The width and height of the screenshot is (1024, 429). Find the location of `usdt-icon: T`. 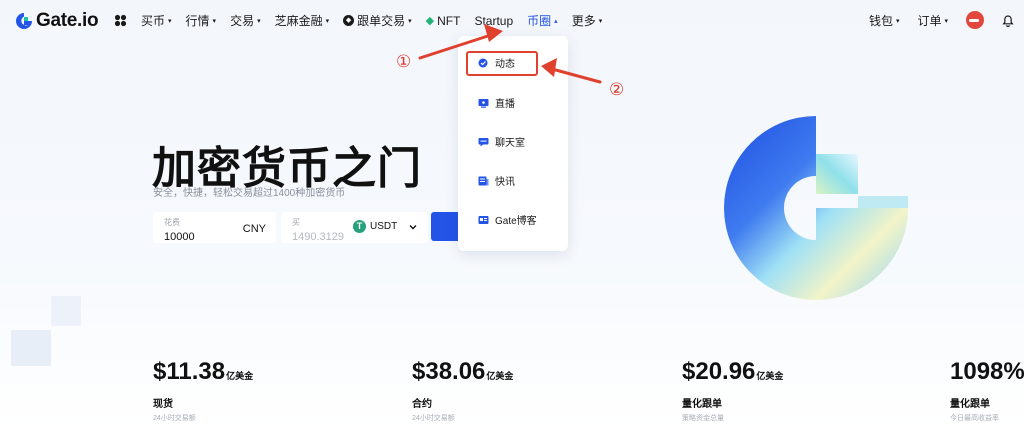

usdt-icon: T is located at coordinates (359, 226).